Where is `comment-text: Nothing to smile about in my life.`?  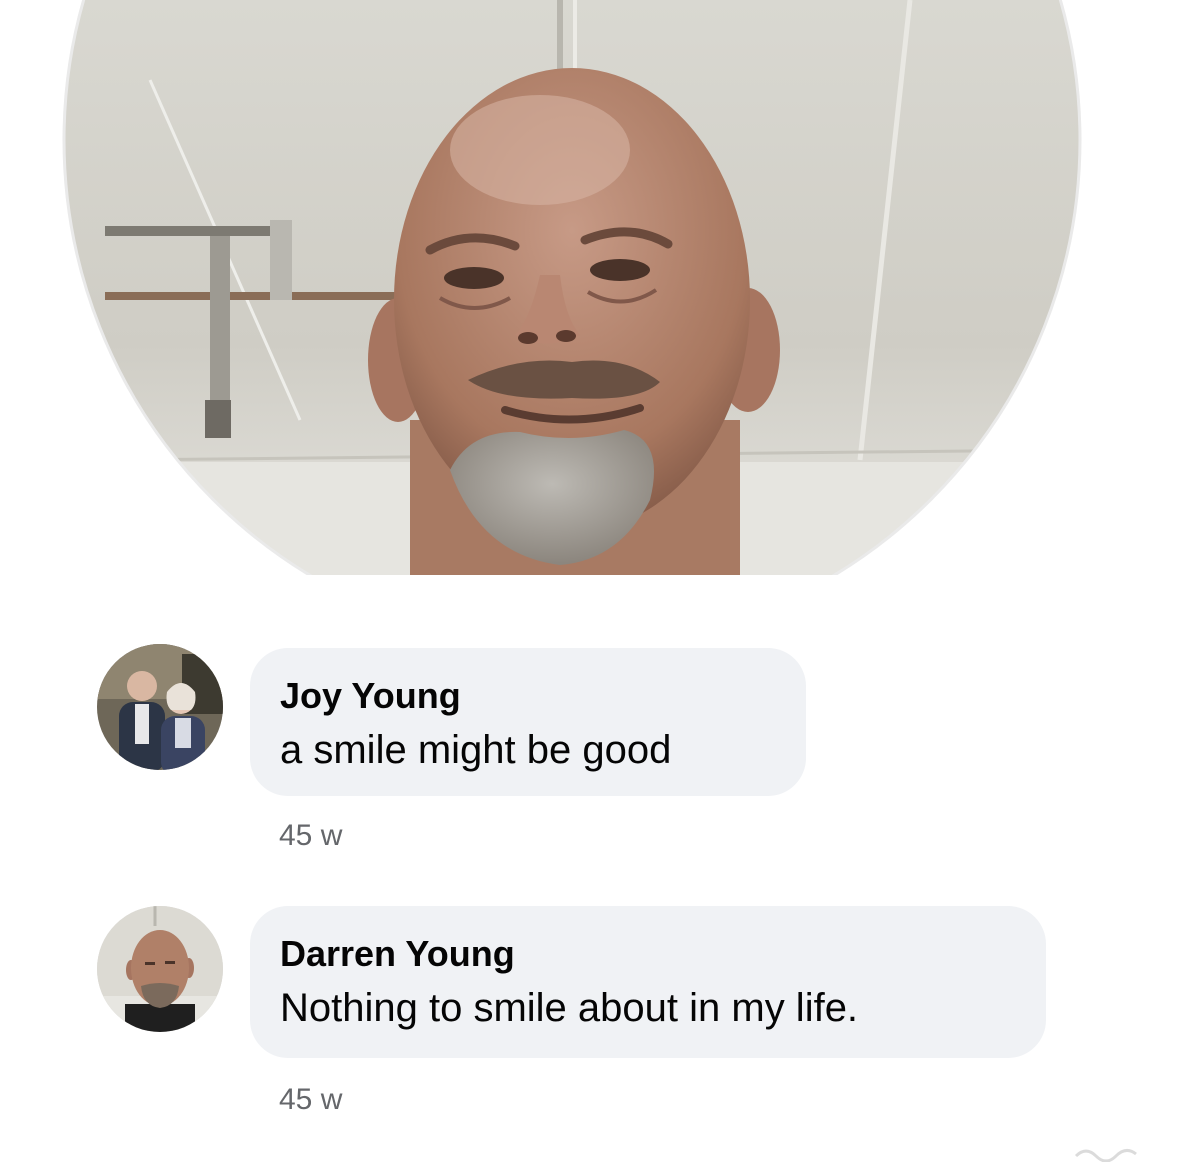 comment-text: Nothing to smile about in my life. is located at coordinates (569, 1008).